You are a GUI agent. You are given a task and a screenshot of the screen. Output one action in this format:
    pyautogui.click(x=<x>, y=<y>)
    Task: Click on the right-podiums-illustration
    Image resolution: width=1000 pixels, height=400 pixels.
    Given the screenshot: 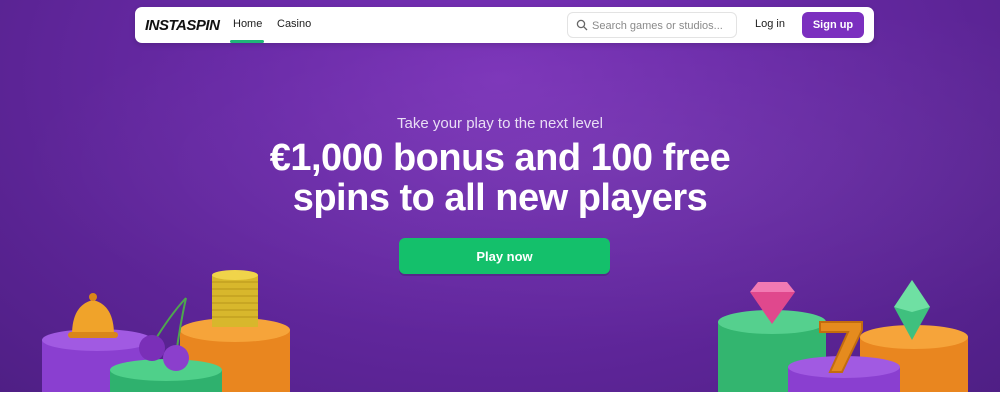 What is the action you would take?
    pyautogui.click(x=843, y=336)
    